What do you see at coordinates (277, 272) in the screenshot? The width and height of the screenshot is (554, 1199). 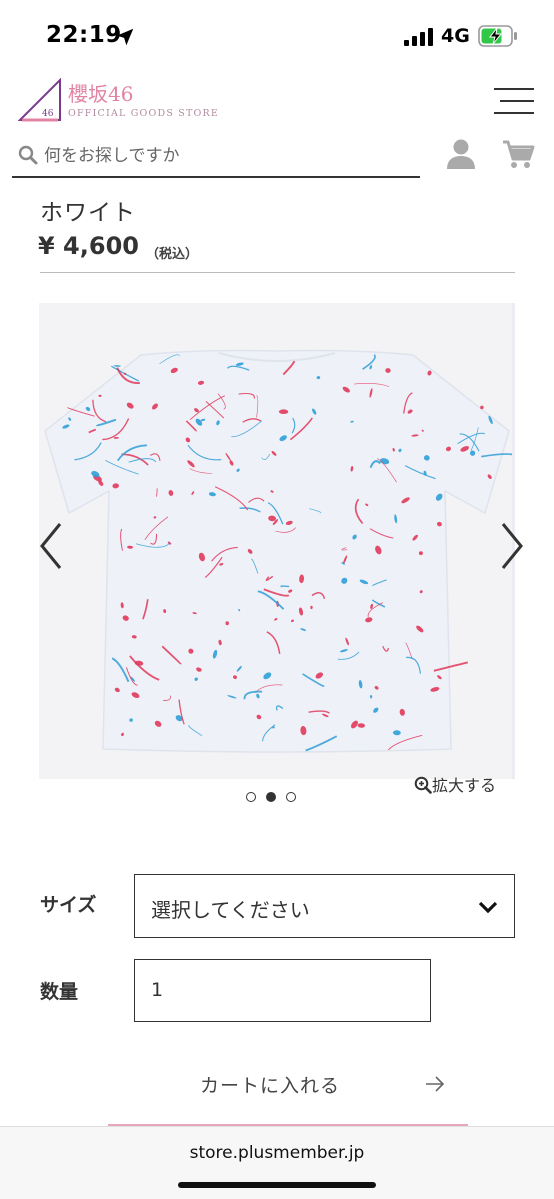 I see `divider` at bounding box center [277, 272].